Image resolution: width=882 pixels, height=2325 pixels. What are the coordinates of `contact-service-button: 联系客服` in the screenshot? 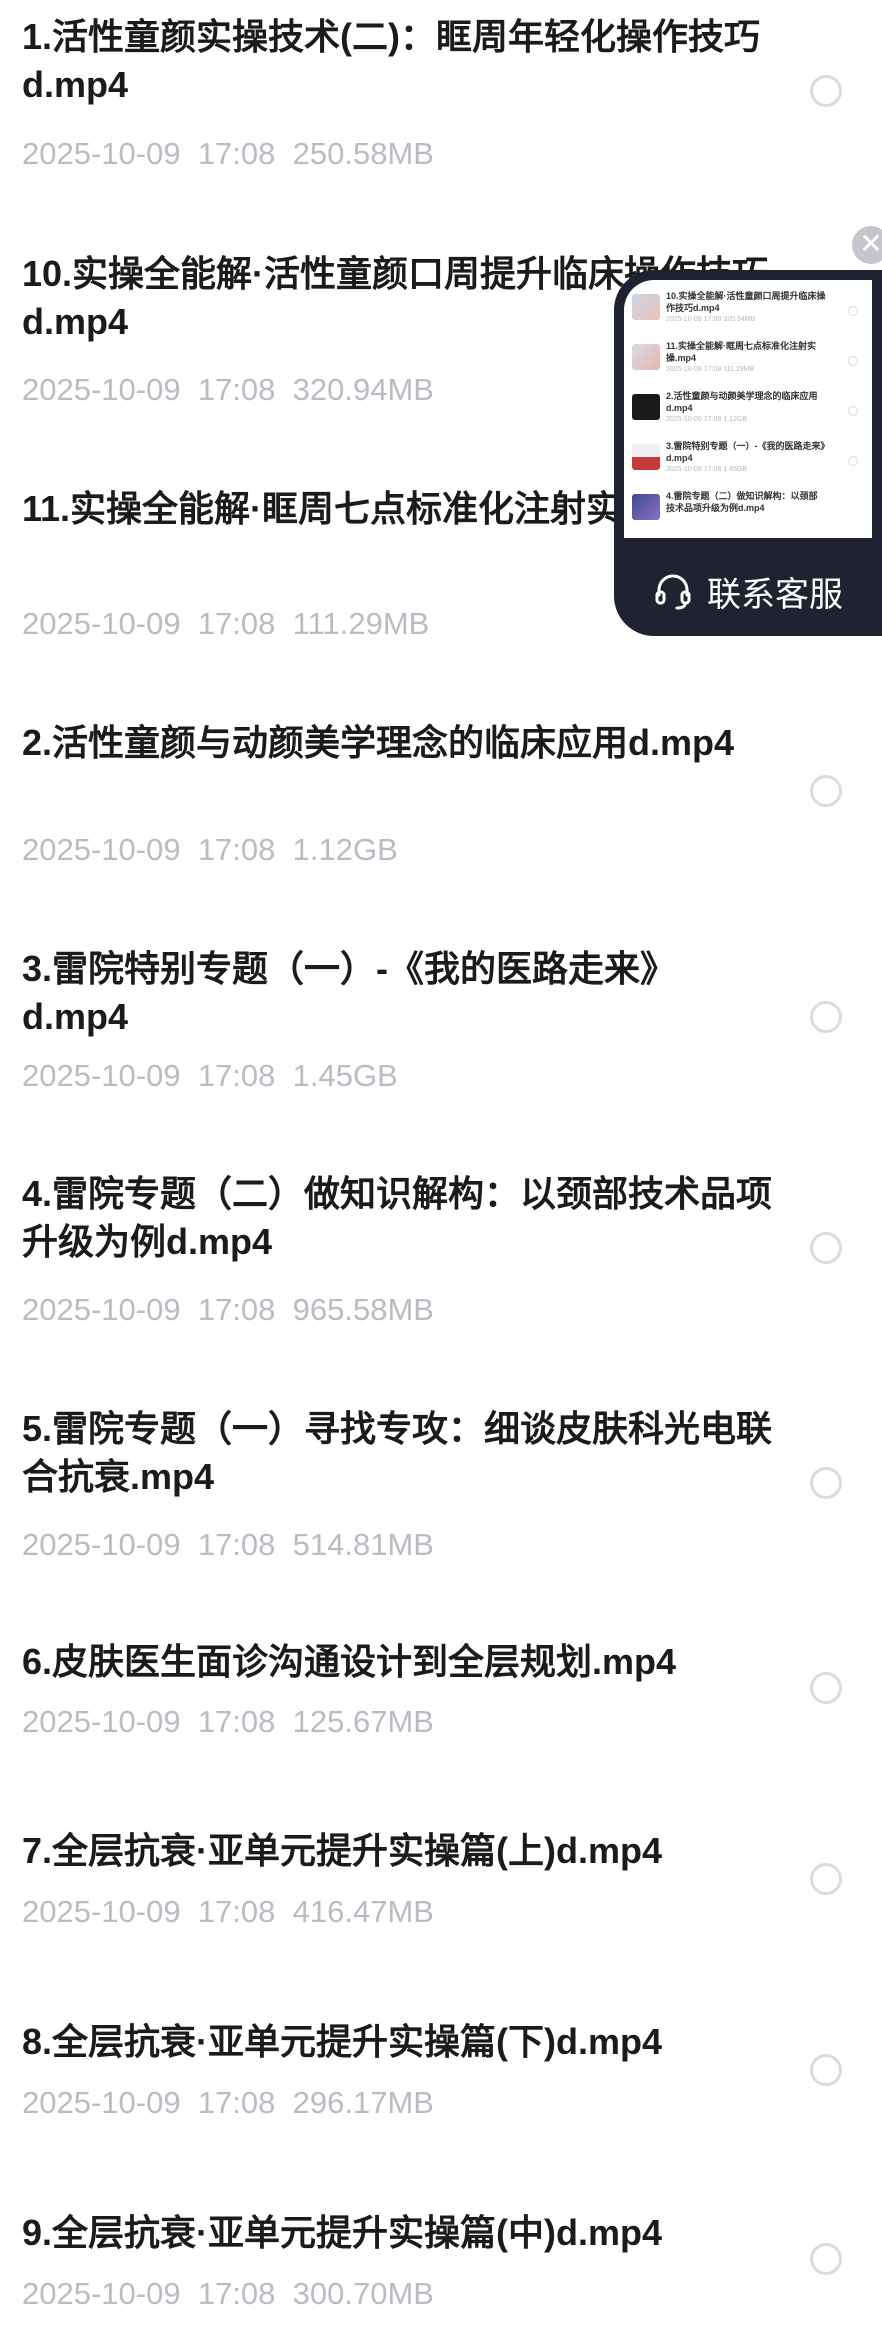 It's located at (748, 591).